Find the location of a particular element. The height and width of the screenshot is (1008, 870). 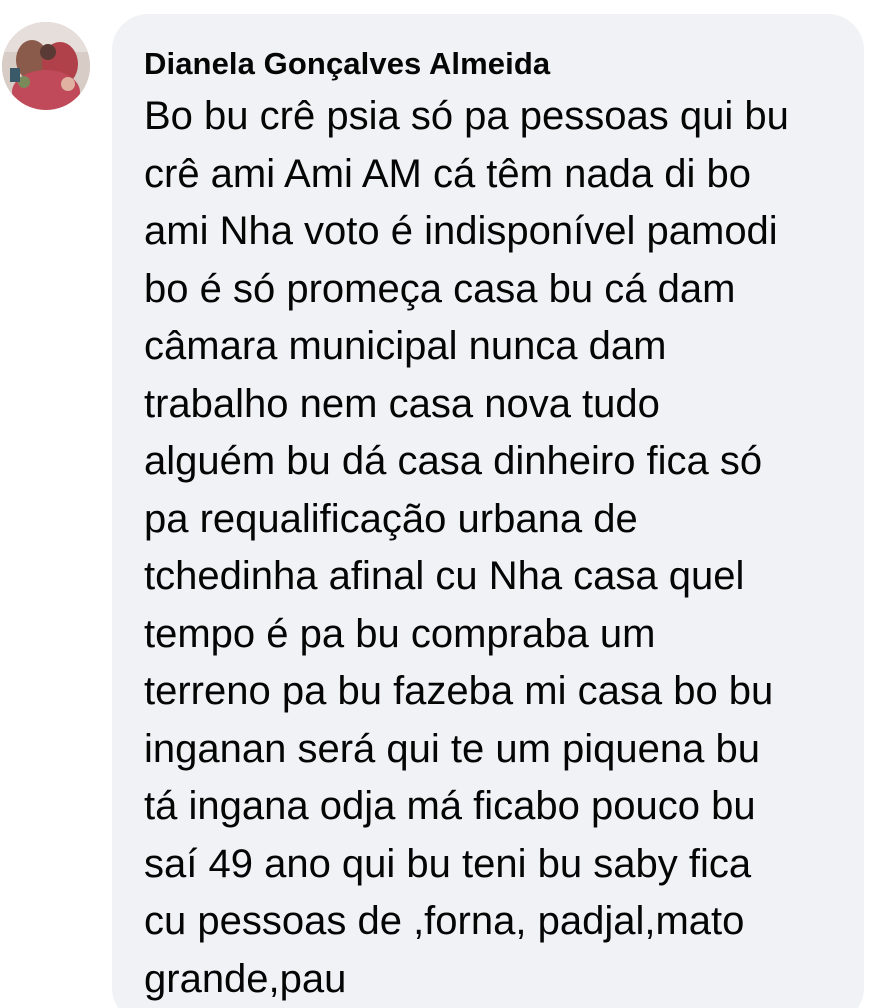

comment-text-line: crê ami Ami AM cá têm nada di bo is located at coordinates (447, 173).